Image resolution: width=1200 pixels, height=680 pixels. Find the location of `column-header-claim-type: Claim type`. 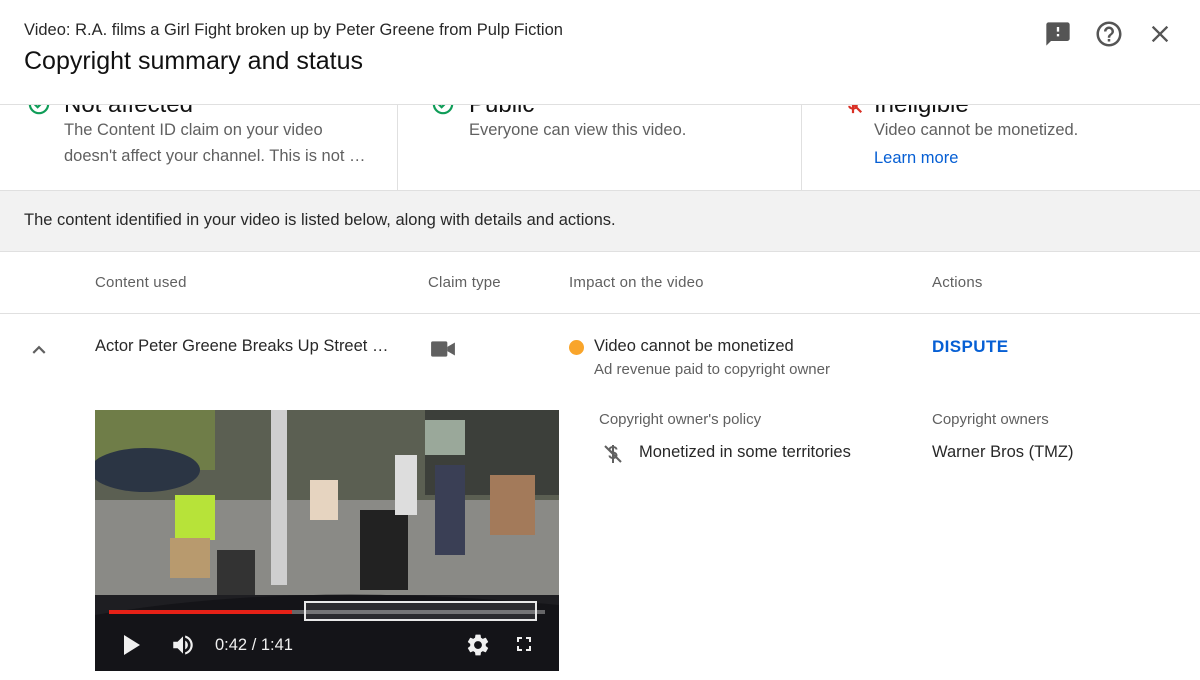

column-header-claim-type: Claim type is located at coordinates (464, 282).